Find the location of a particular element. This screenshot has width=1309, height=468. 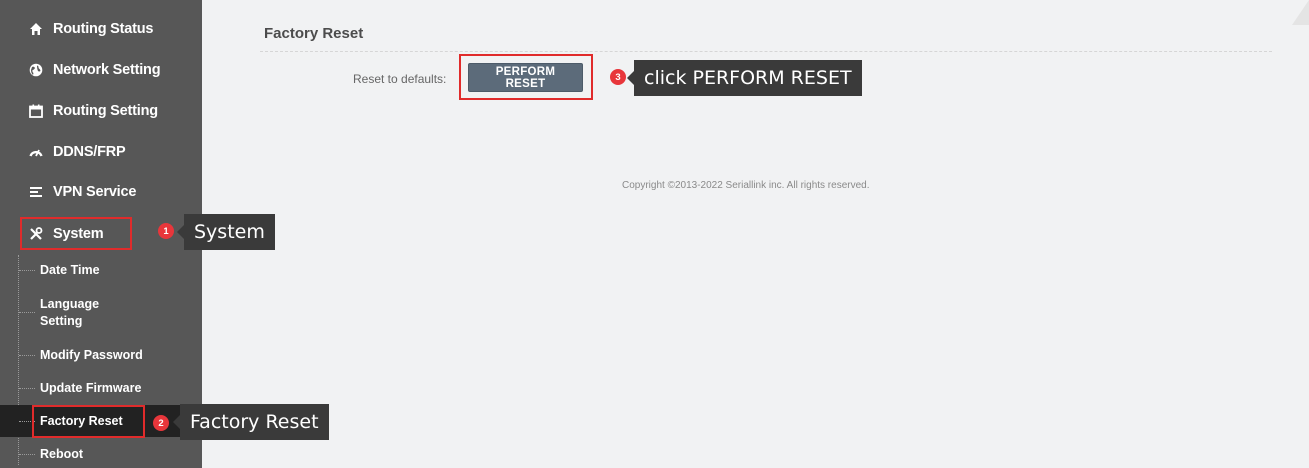

highlight-box-factory-reset is located at coordinates (88, 421).